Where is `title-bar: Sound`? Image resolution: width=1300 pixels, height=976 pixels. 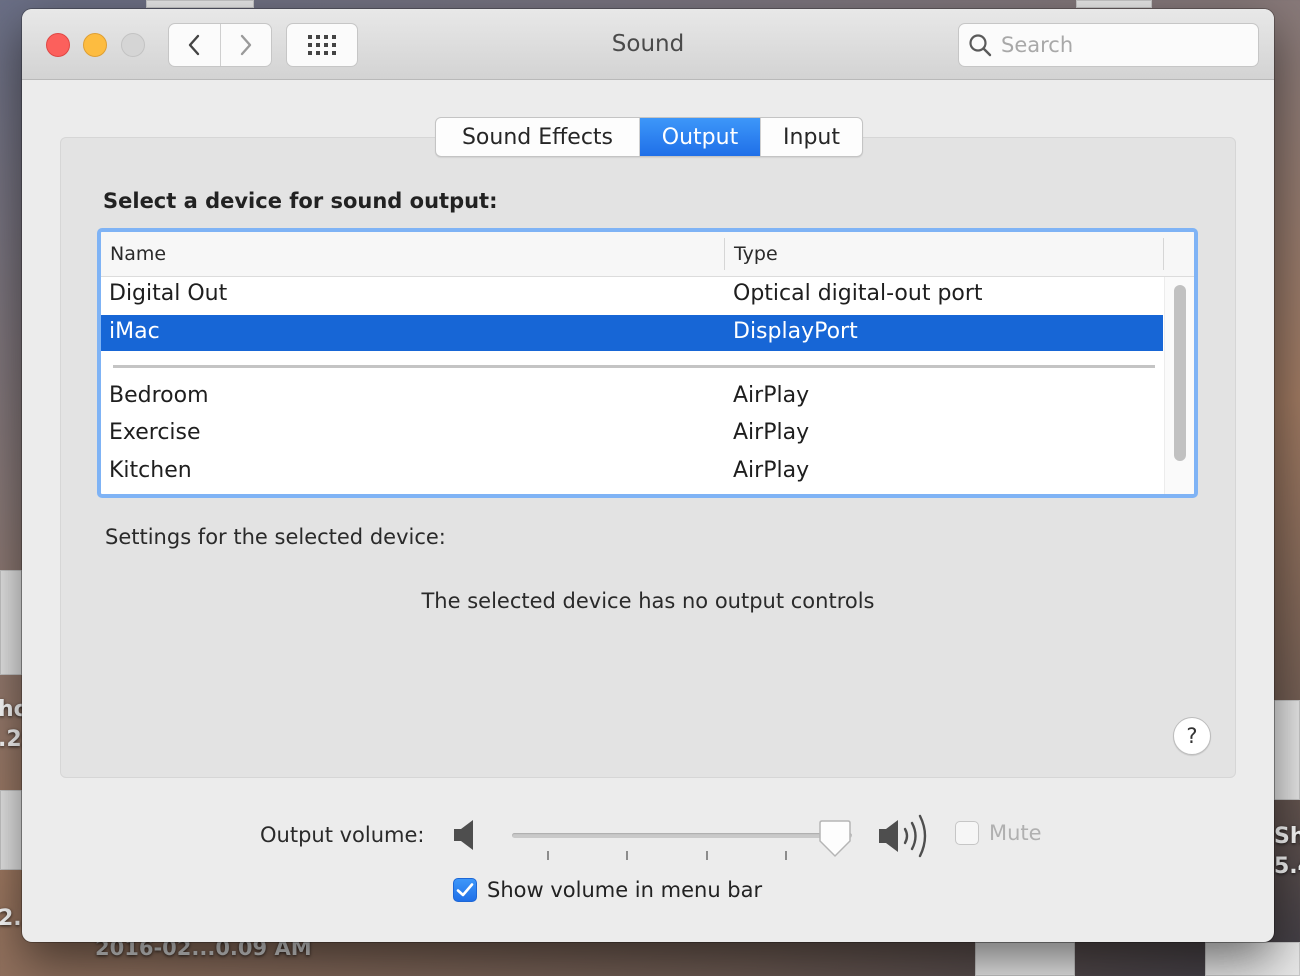
title-bar: Sound is located at coordinates (648, 44).